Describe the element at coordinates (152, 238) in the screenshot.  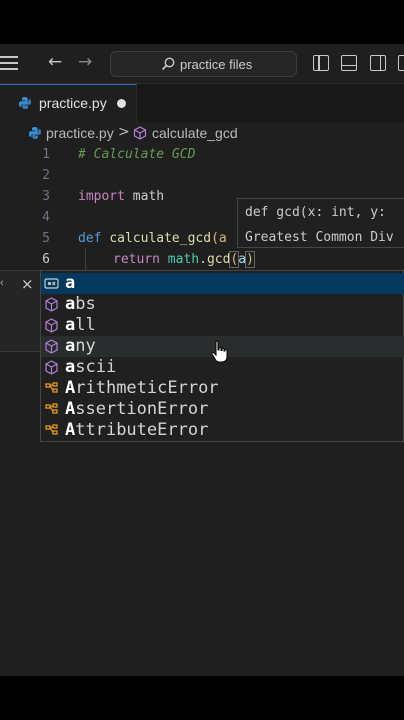
I see `code-text: def calculate_gcd(a` at that location.